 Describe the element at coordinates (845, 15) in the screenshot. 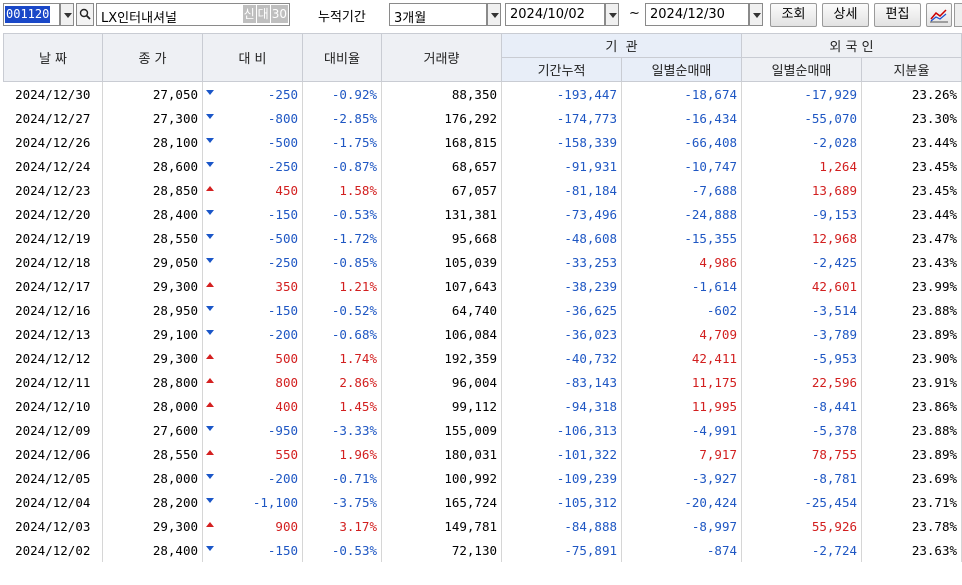

I see `detail-button: 상세` at that location.